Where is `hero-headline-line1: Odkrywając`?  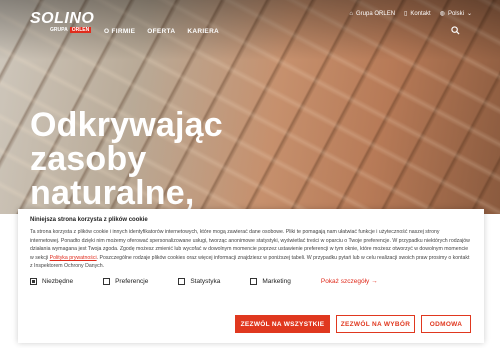
hero-headline-line1: Odkrywając is located at coordinates (126, 125).